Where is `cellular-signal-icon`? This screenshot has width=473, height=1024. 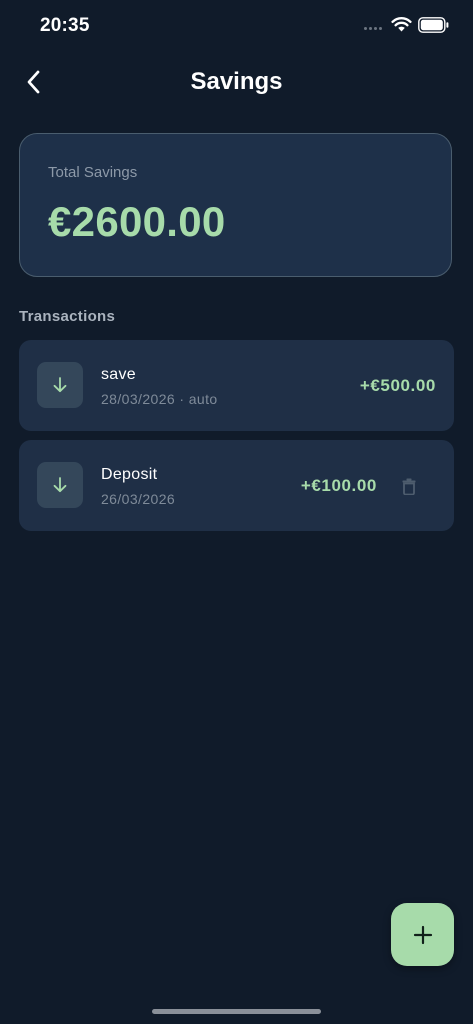 cellular-signal-icon is located at coordinates (373, 28).